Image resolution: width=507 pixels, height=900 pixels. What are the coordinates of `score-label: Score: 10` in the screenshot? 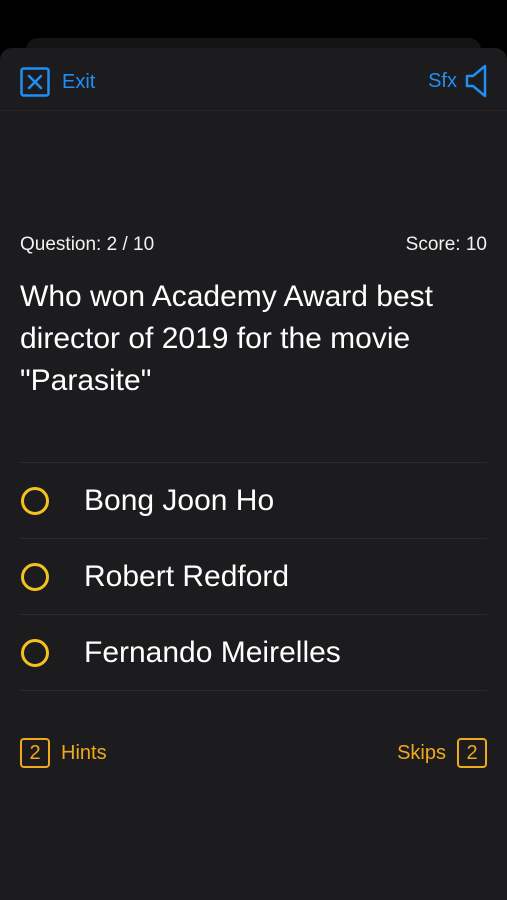 It's located at (446, 244).